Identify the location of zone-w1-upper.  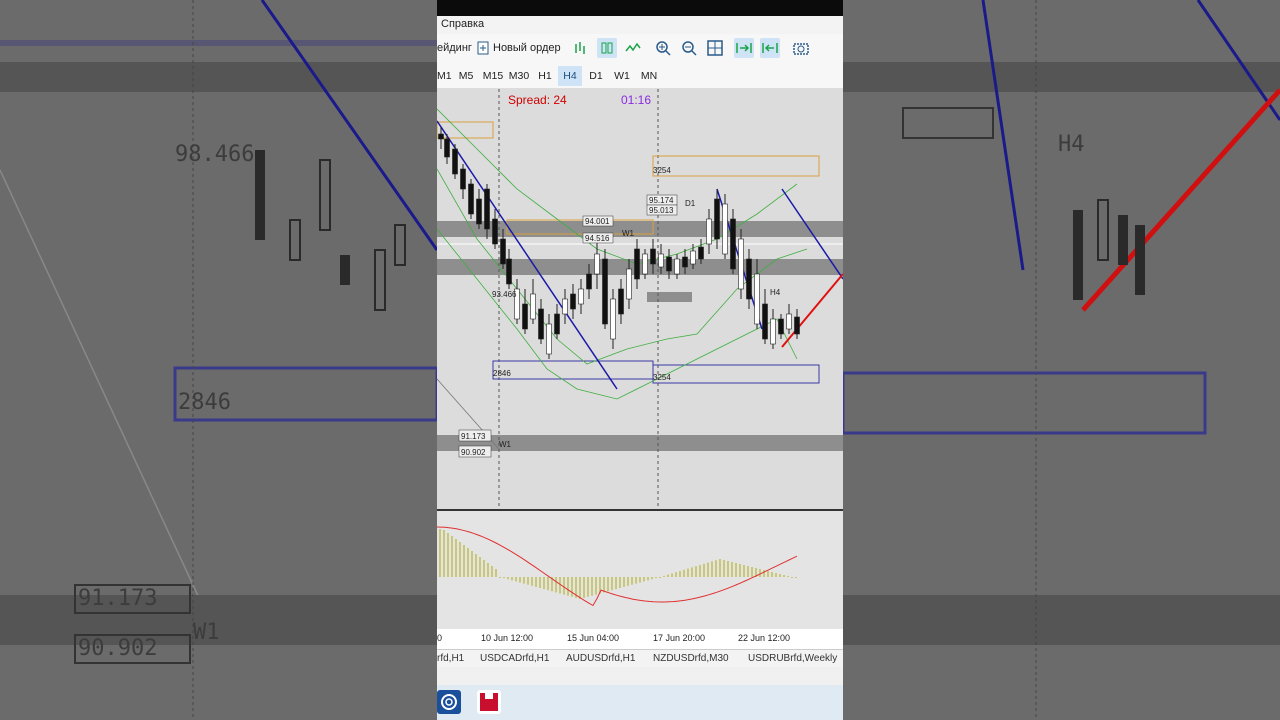
(640, 267).